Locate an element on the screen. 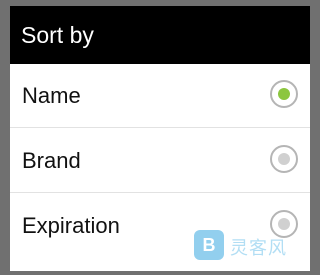 The height and width of the screenshot is (275, 320). watermark-icon: B is located at coordinates (209, 245).